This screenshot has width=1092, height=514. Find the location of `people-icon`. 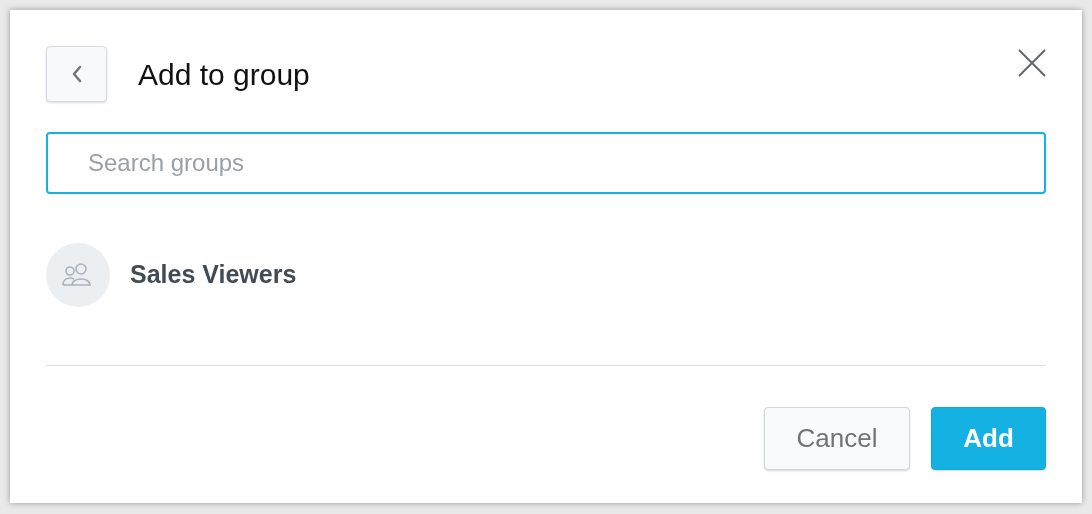

people-icon is located at coordinates (78, 275).